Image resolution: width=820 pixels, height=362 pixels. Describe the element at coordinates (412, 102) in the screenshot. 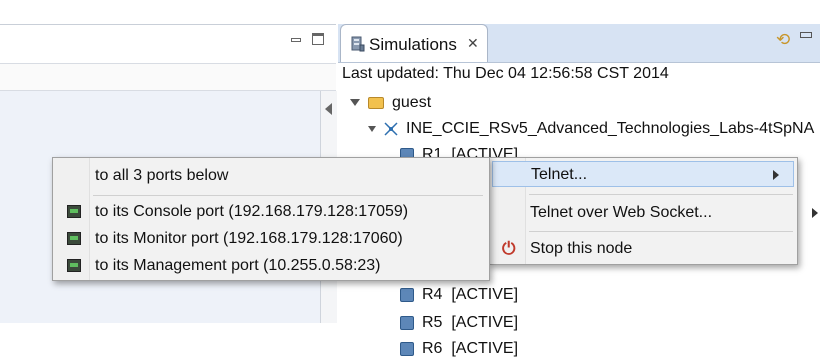

I see `tree-item-label: guest` at that location.